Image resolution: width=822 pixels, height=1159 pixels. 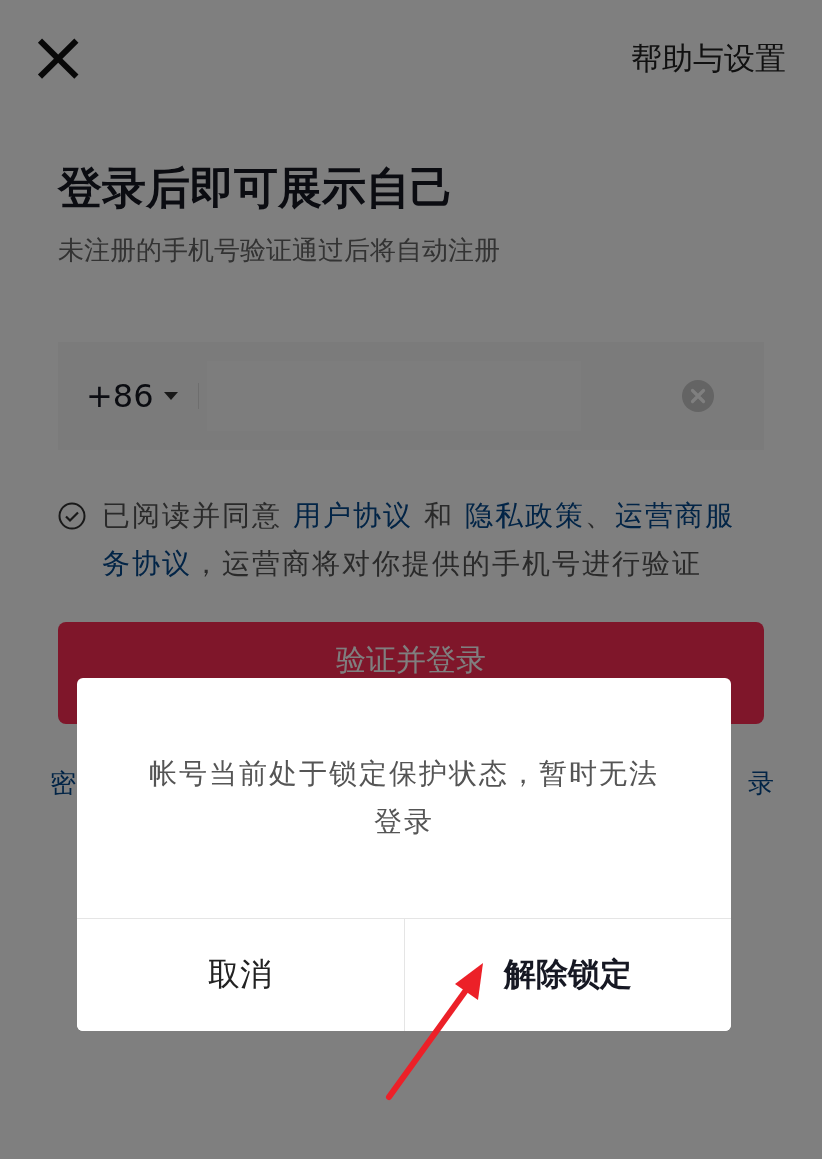 What do you see at coordinates (72, 516) in the screenshot?
I see `agree-checkbox` at bounding box center [72, 516].